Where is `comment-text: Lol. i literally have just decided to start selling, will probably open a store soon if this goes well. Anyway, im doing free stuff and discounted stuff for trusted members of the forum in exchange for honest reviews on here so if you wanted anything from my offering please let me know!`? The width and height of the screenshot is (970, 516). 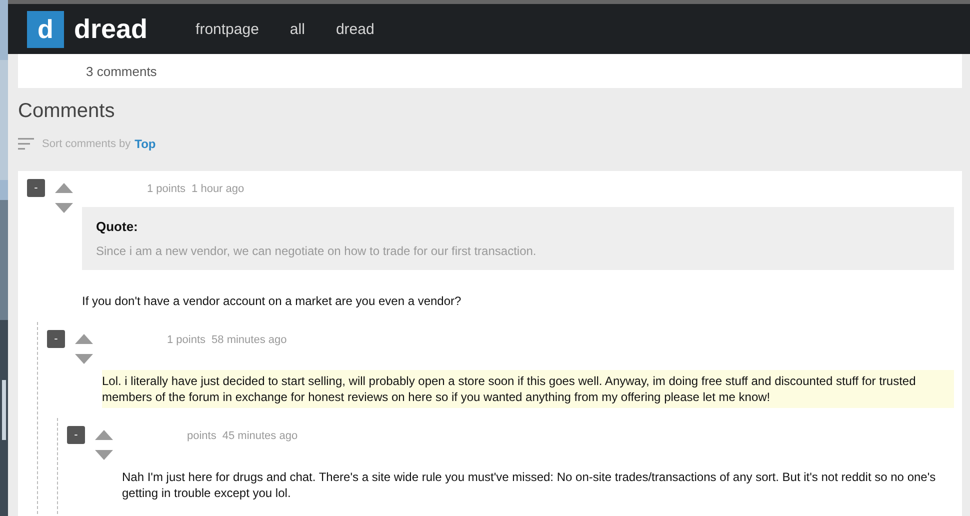
comment-text: Lol. i literally have just decided to start selling, will probably open a store soon if this goes well. Anyway, im doing free stuff and discounted stuff for trusted members of the forum in exchange for honest reviews on here so if you wanted anything from my offering please let me know! is located at coordinates (528, 389).